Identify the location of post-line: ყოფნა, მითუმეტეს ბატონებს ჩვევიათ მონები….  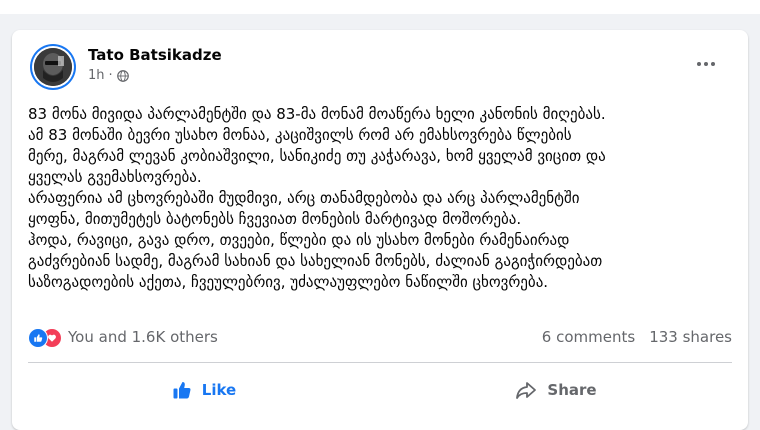
(275, 219).